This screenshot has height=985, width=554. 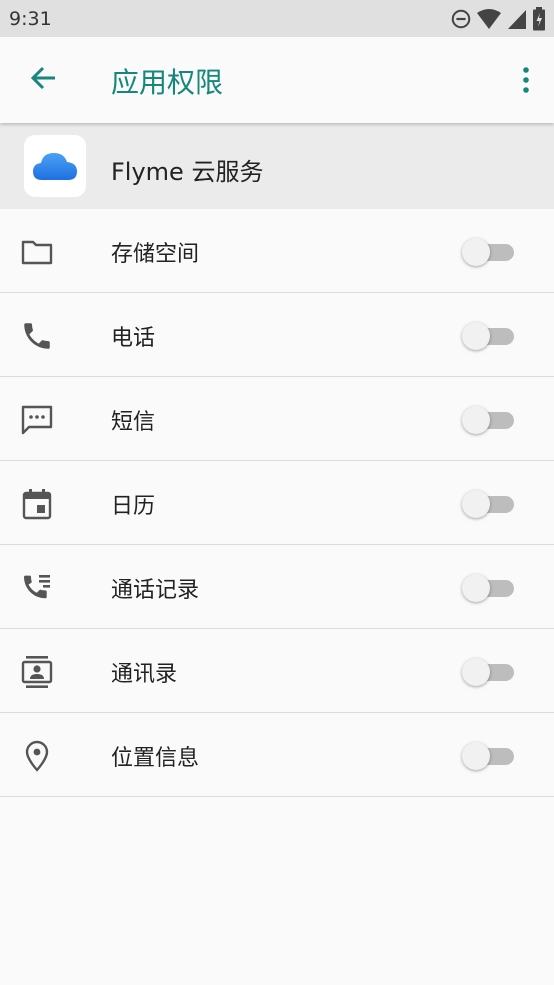 What do you see at coordinates (187, 172) in the screenshot?
I see `app-name: Flyme 云服务` at bounding box center [187, 172].